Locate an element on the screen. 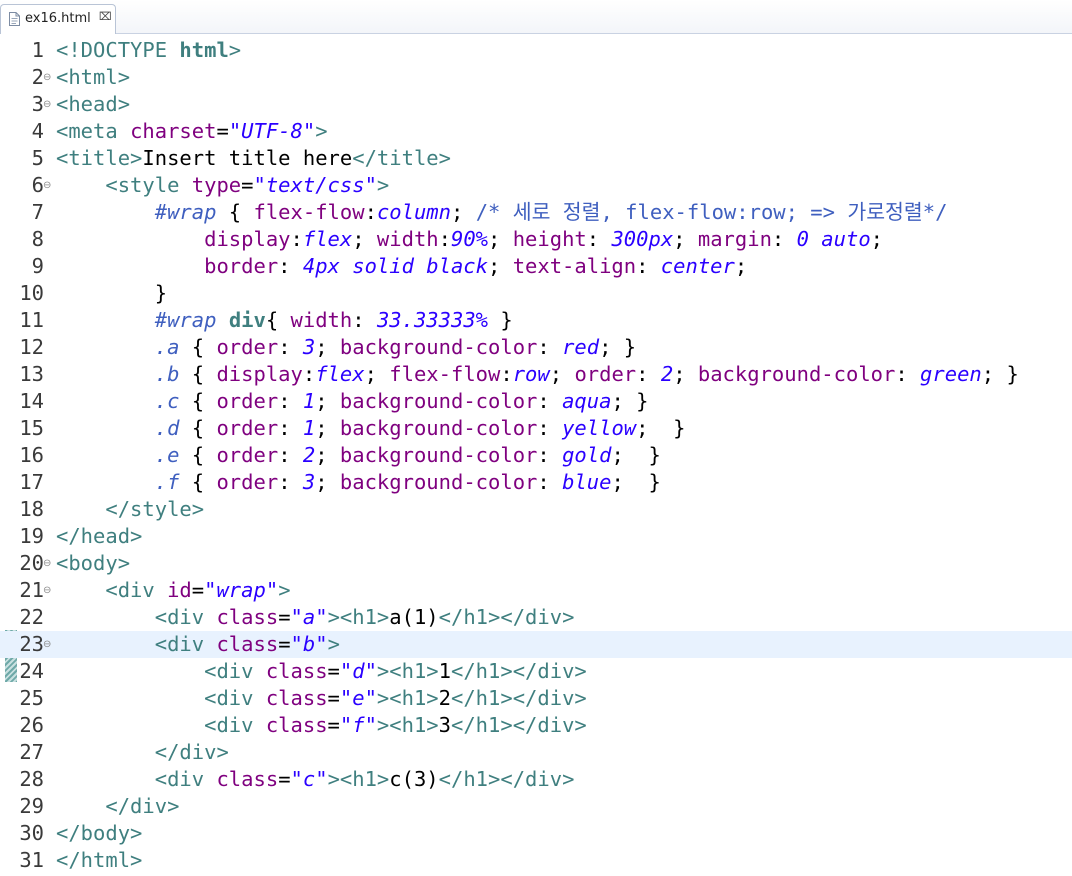  line-number: 8 is located at coordinates (37, 239).